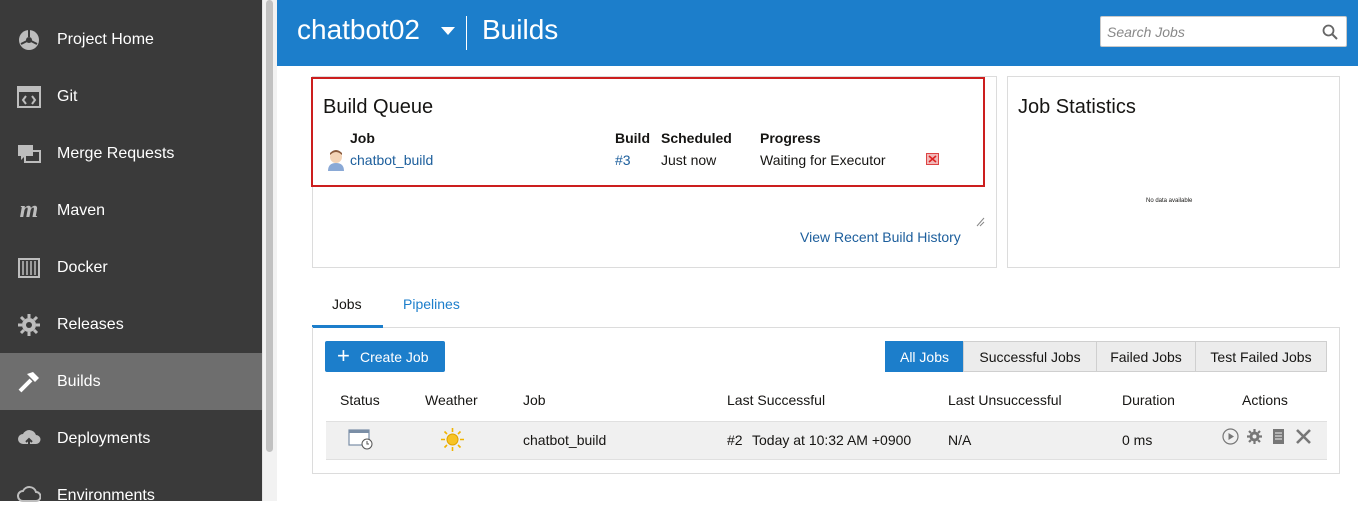 The width and height of the screenshot is (1358, 524). I want to click on docker-icon, so click(29, 268).